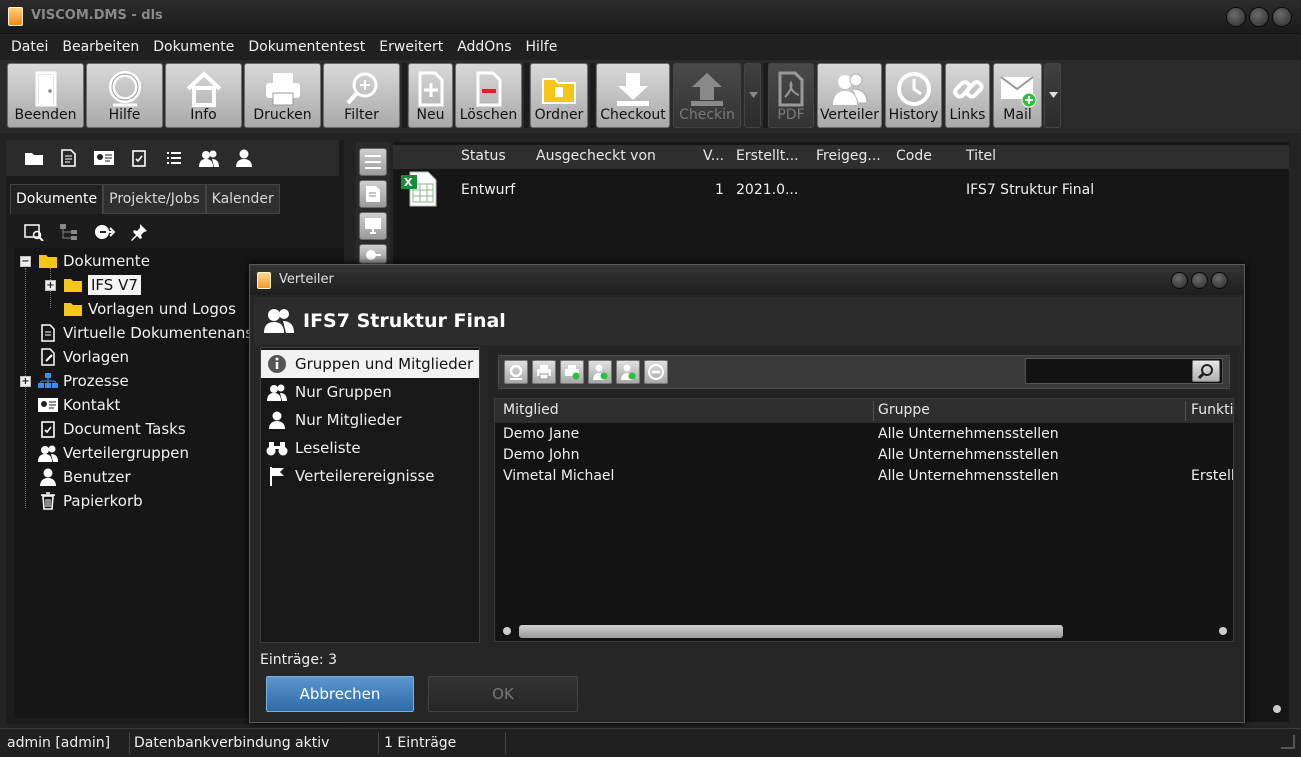 Image resolution: width=1301 pixels, height=757 pixels. I want to click on list-view-button, so click(373, 162).